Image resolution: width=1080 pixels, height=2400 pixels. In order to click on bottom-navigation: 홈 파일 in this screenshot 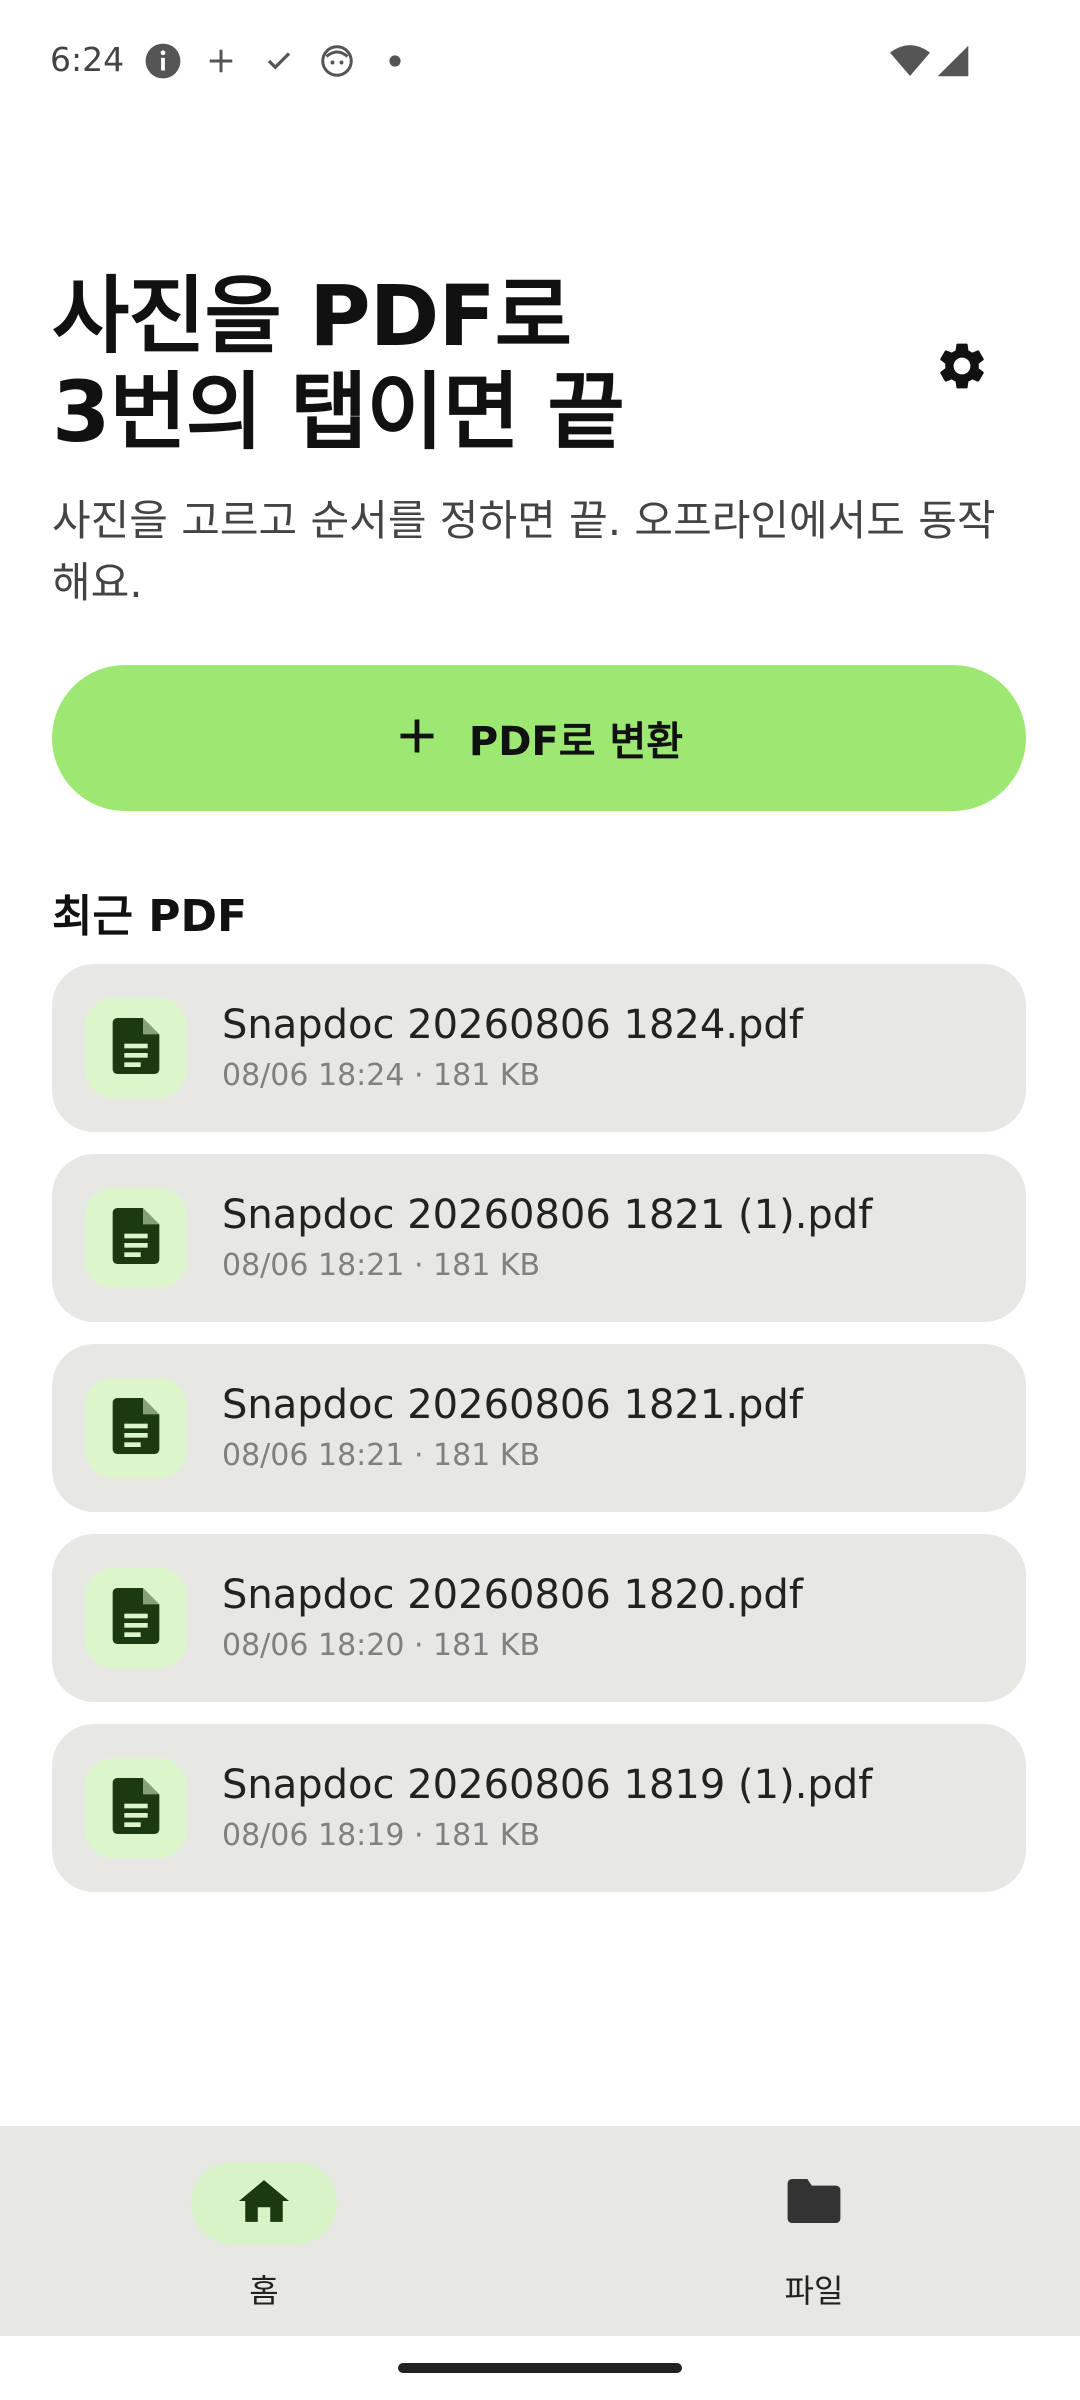, I will do `click(540, 2231)`.